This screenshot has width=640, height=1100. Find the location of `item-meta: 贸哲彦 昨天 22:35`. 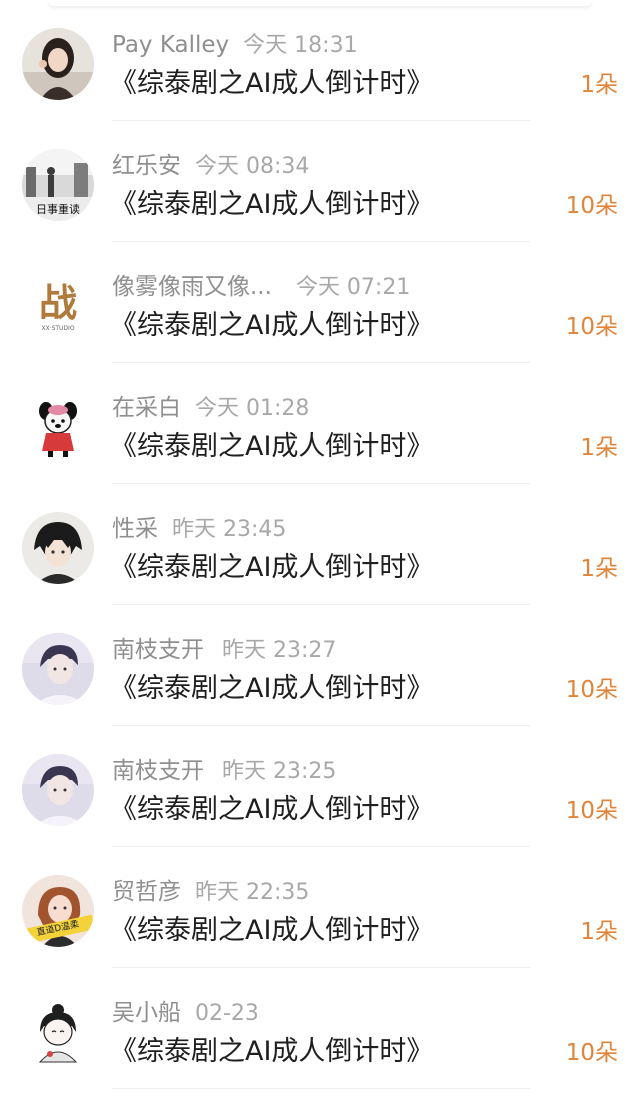

item-meta: 贸哲彦 昨天 22:35 is located at coordinates (210, 892).